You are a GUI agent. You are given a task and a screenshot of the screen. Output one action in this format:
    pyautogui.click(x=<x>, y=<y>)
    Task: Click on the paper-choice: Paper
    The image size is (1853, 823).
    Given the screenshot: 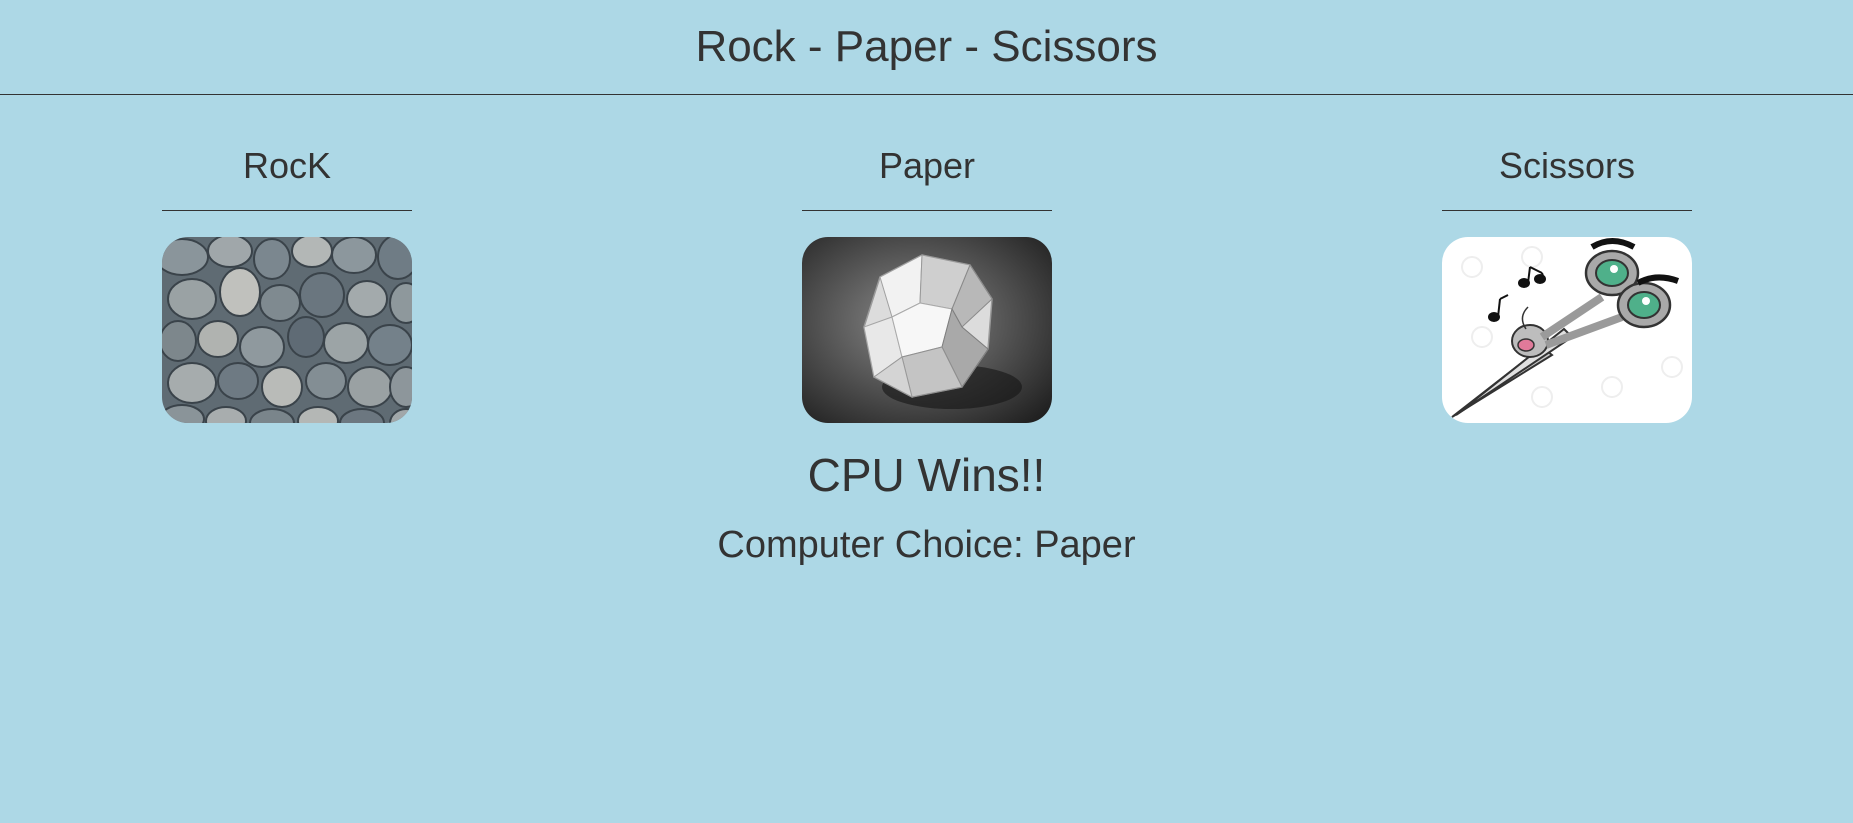 What is the action you would take?
    pyautogui.click(x=927, y=276)
    